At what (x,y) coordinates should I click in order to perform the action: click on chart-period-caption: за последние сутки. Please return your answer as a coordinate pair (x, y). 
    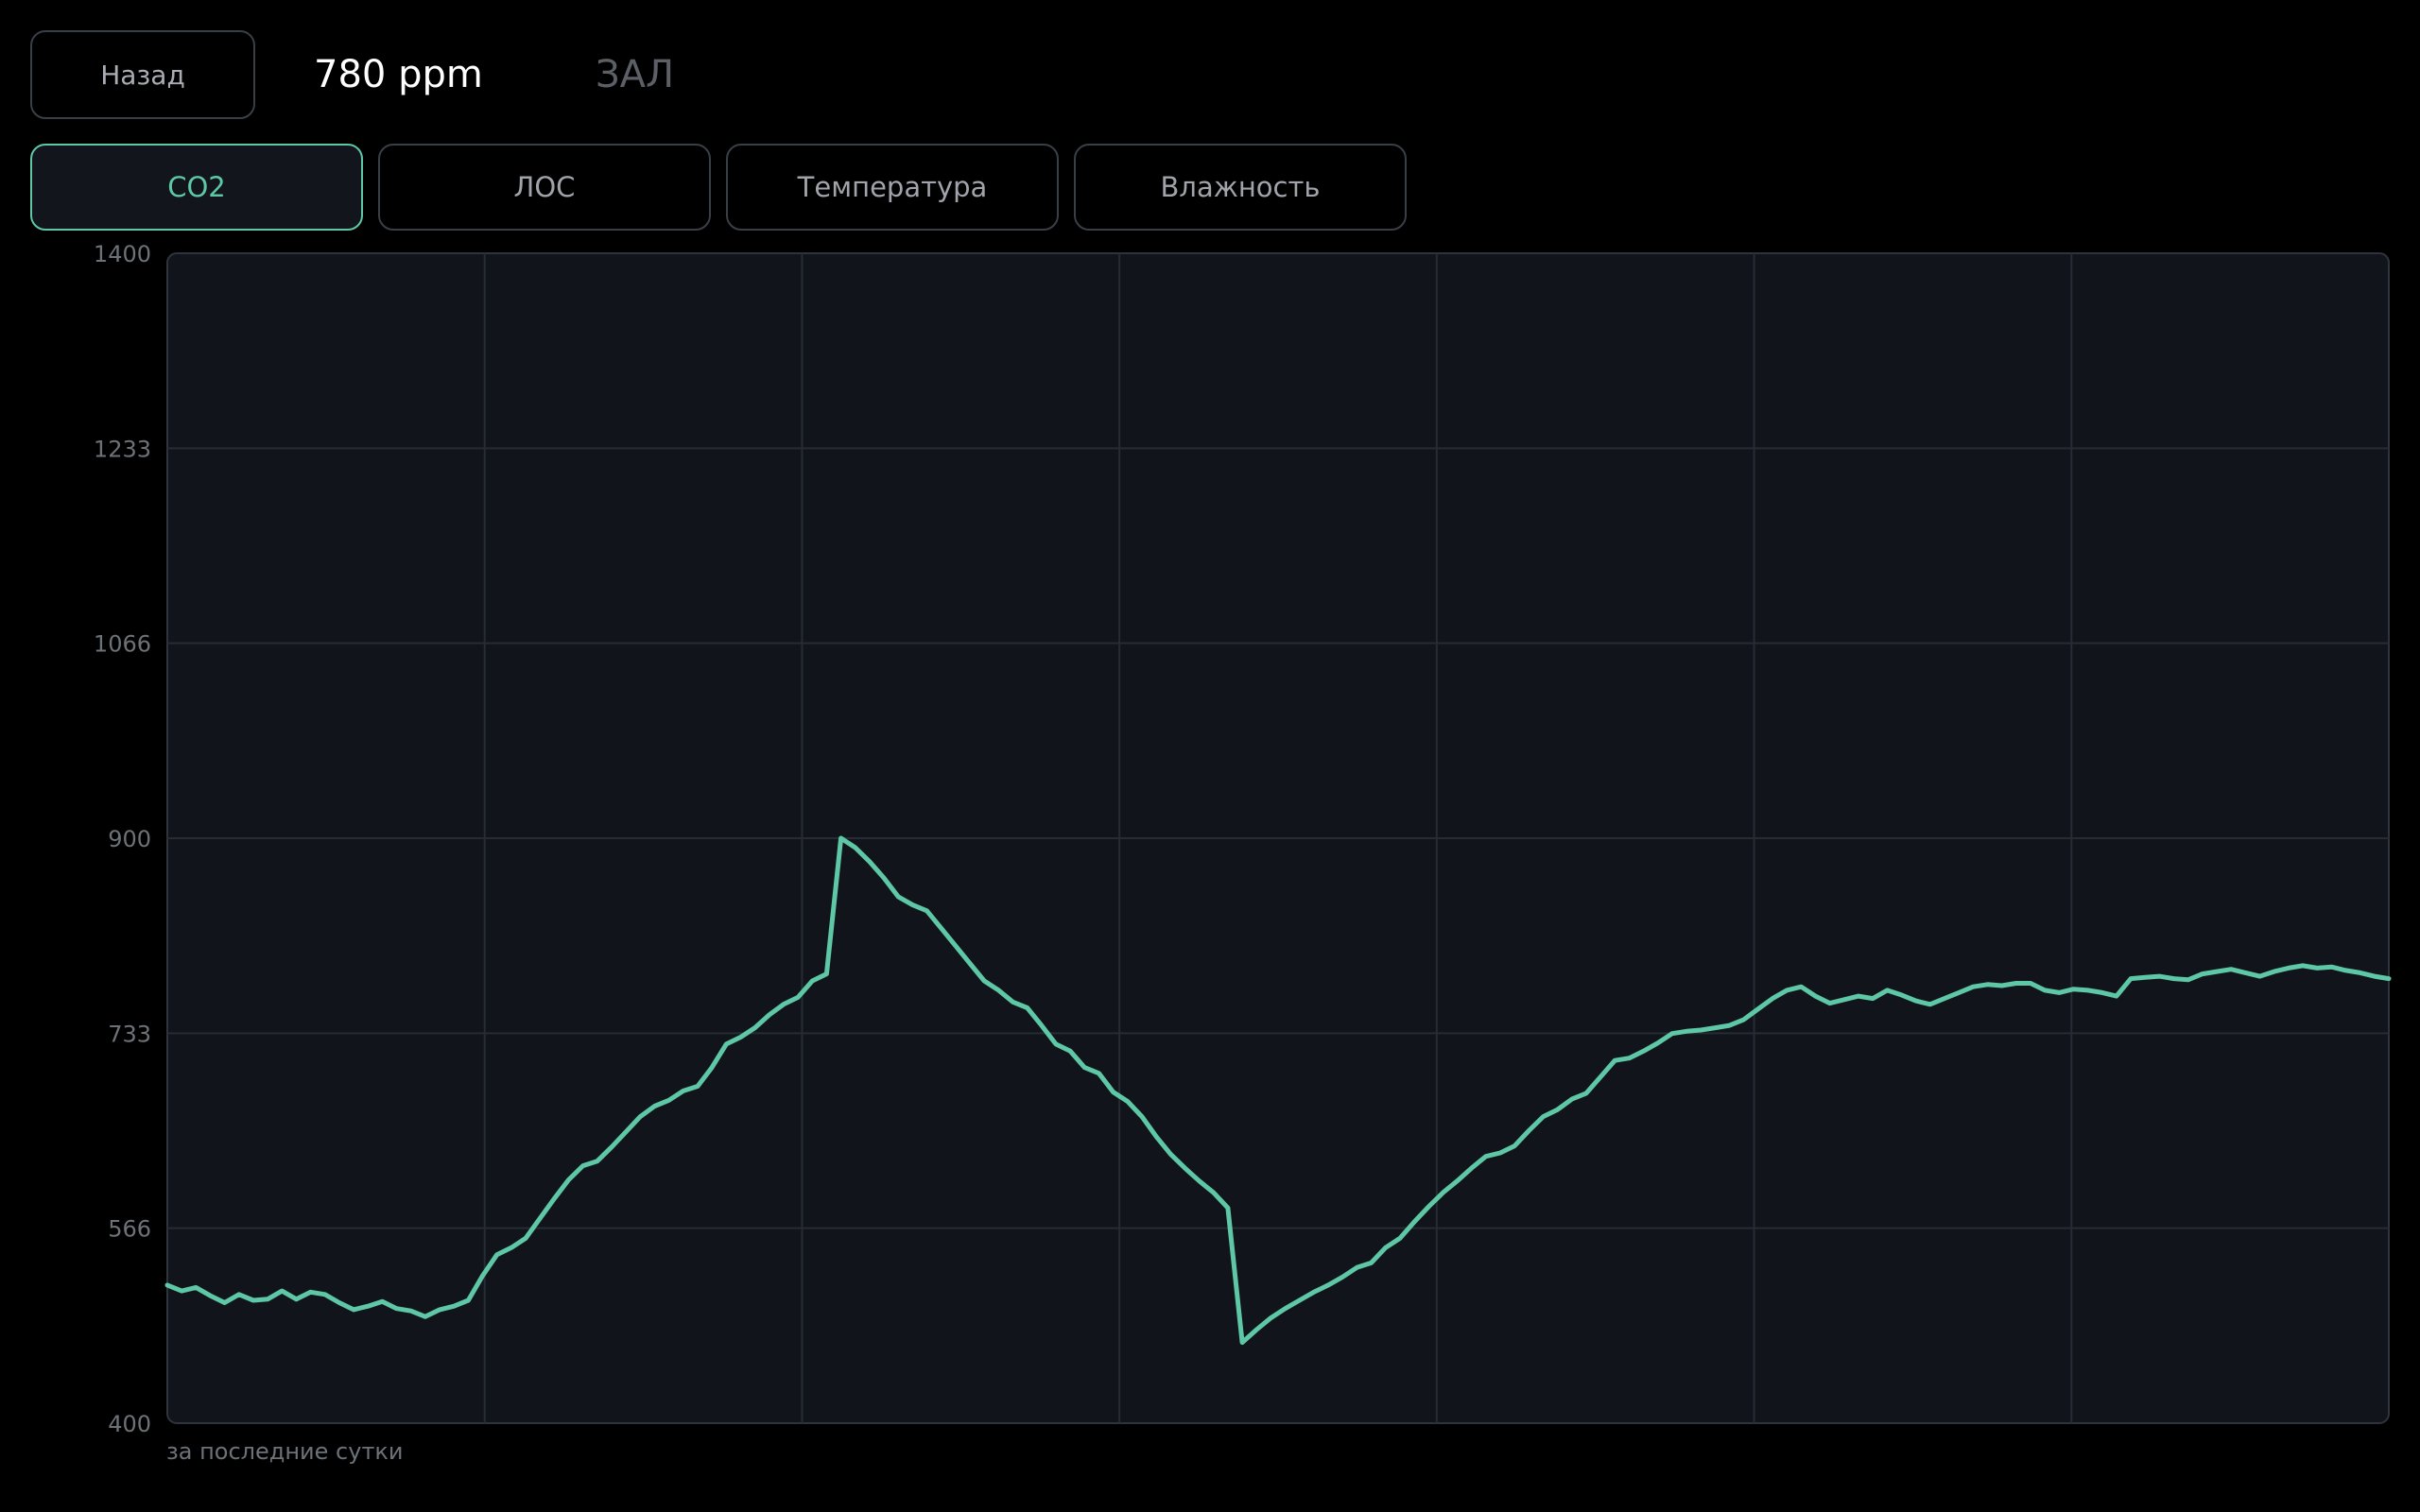
    Looking at the image, I should click on (285, 1451).